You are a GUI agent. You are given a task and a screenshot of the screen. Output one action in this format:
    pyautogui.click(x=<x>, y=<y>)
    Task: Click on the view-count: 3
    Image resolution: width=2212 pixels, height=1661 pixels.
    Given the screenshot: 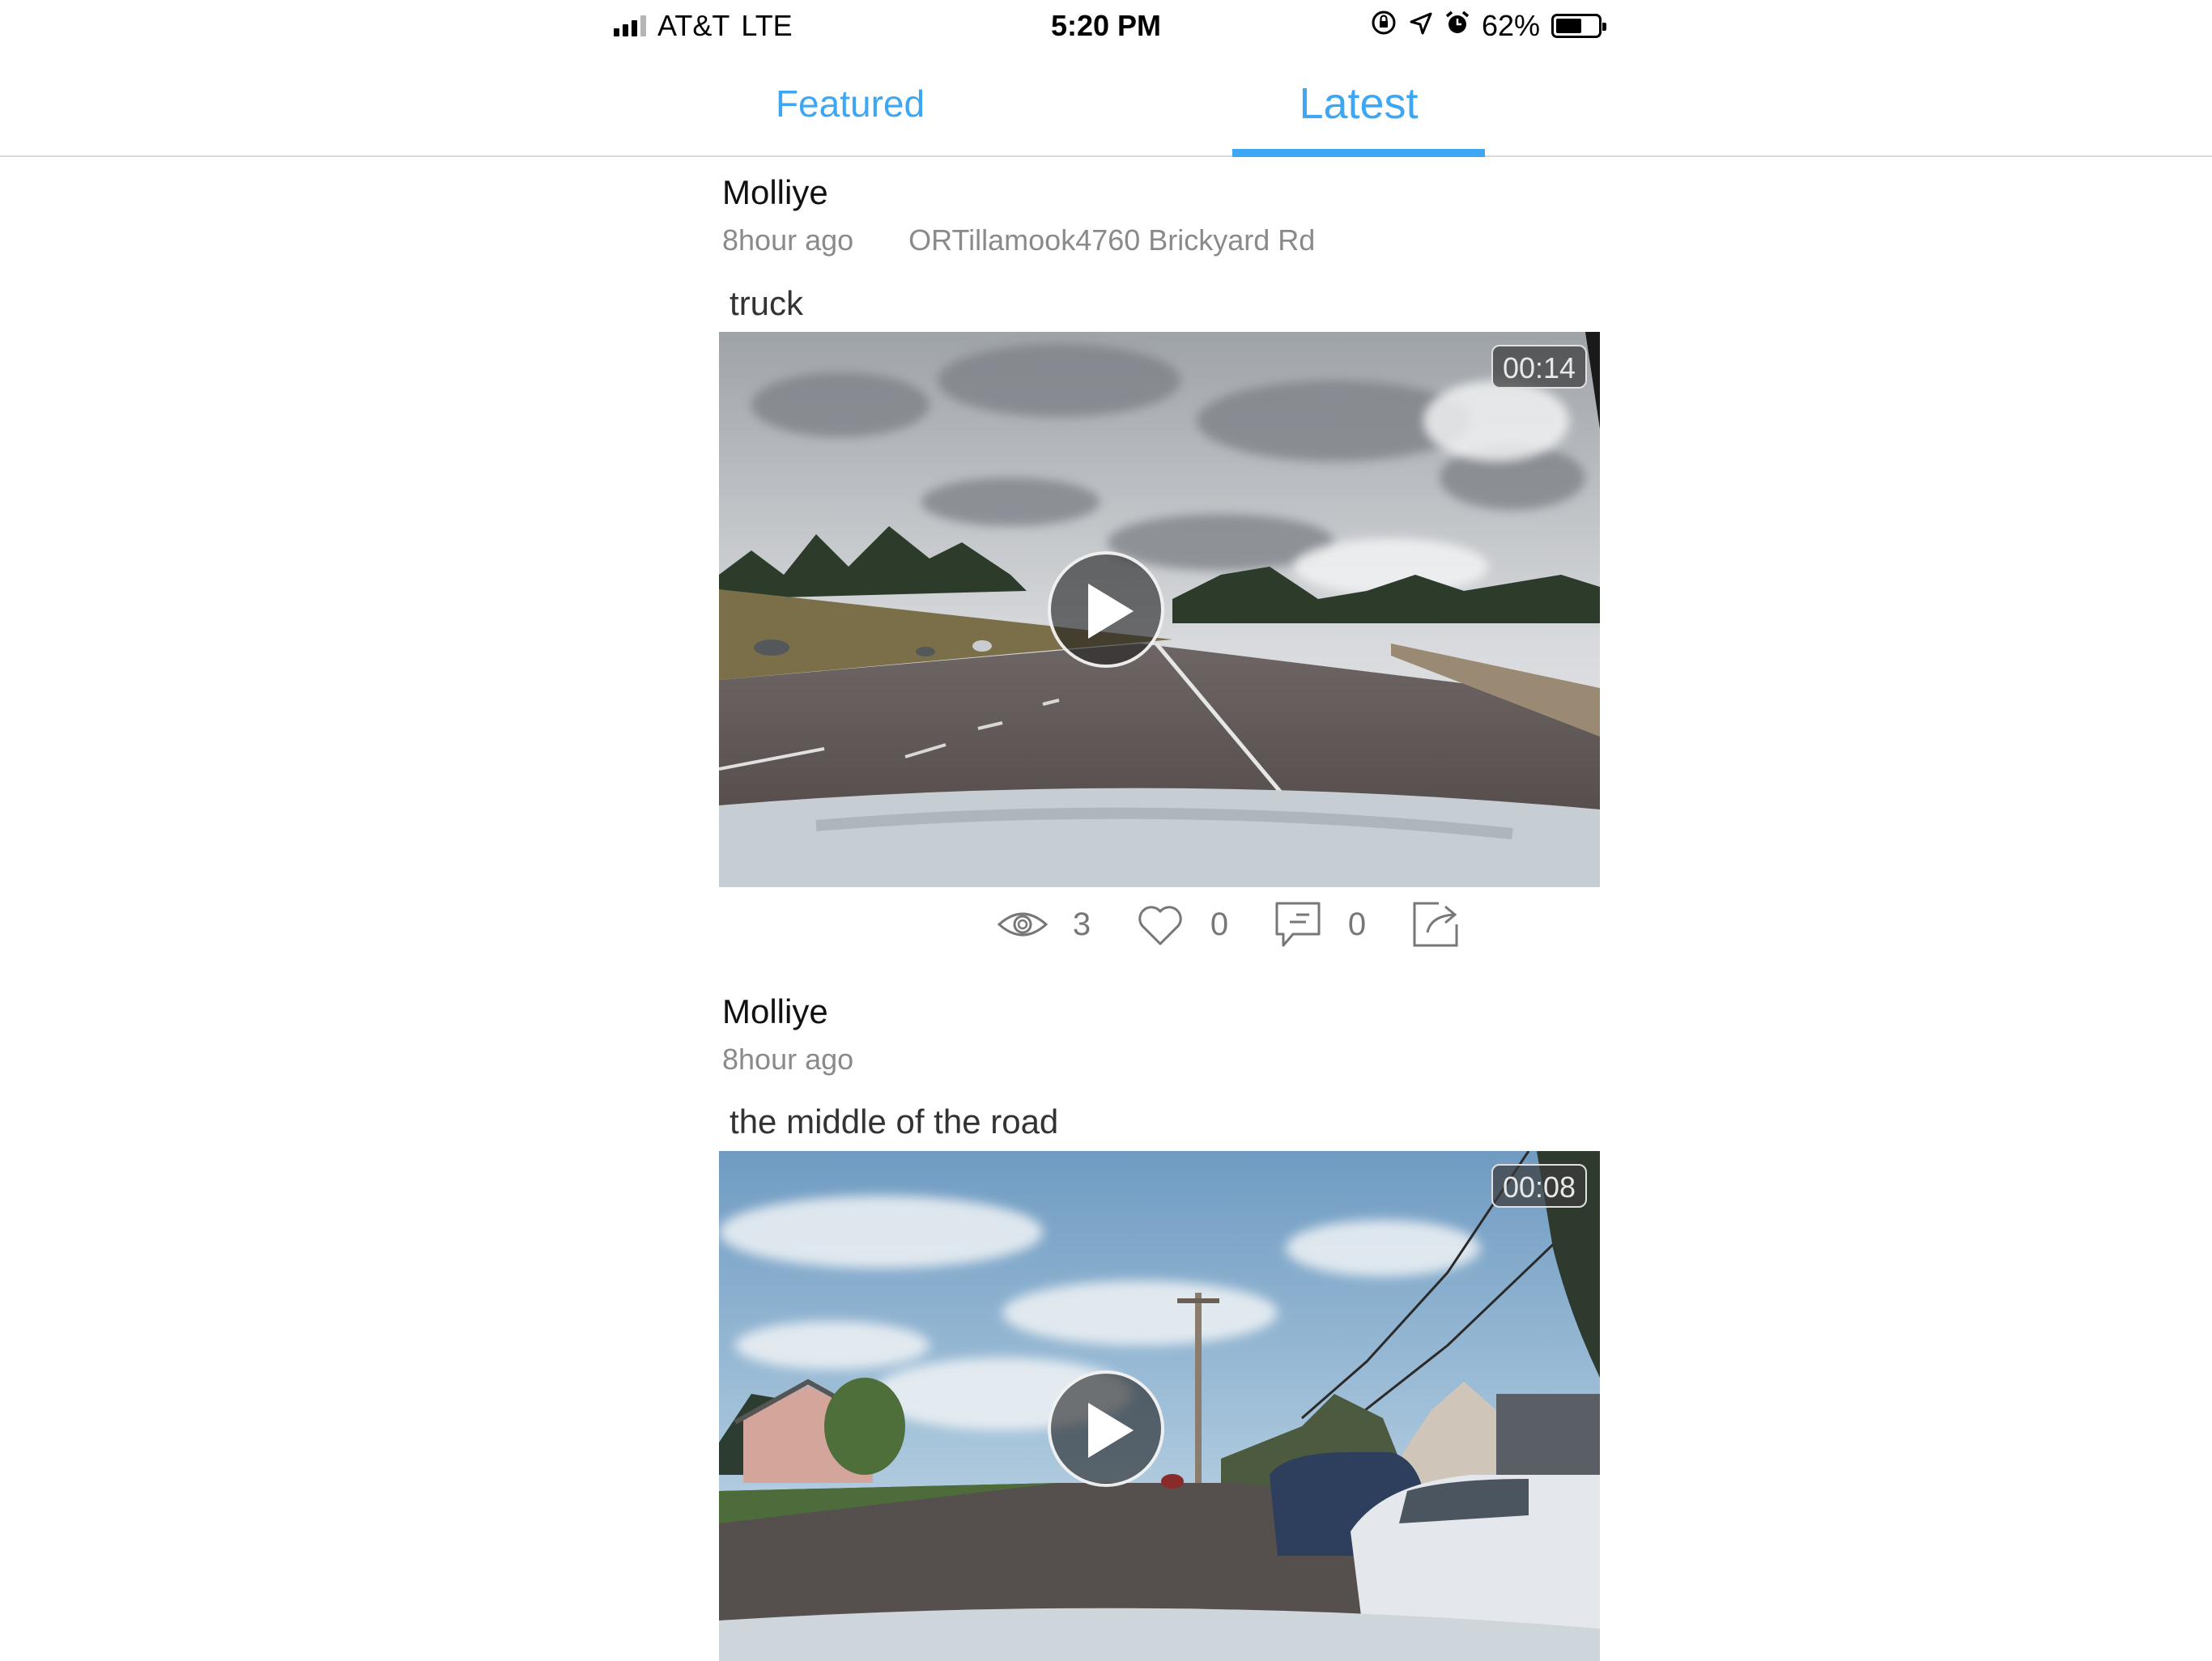 What is the action you would take?
    pyautogui.click(x=1081, y=924)
    